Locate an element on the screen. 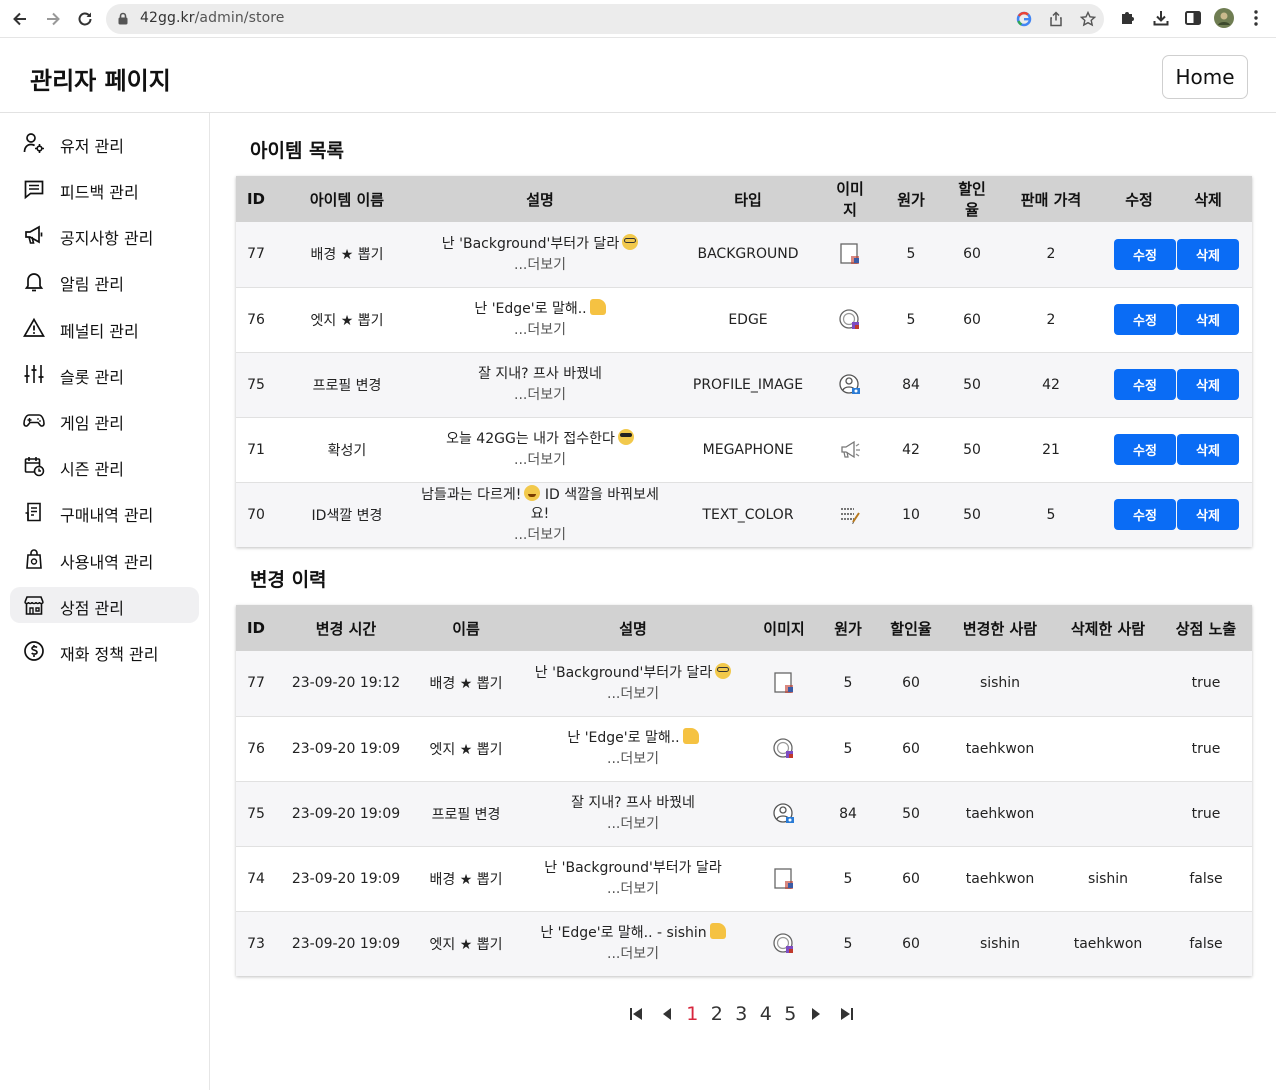  sidebar-item: 피드백 관리 is located at coordinates (104, 189).